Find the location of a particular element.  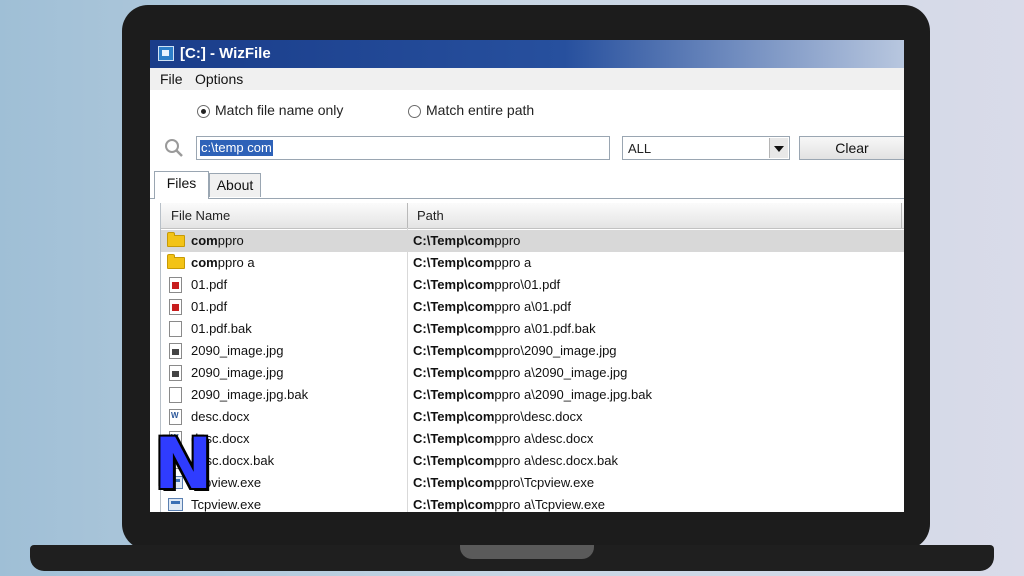

path-text: ppro a\desc.docx is located at coordinates (544, 438).